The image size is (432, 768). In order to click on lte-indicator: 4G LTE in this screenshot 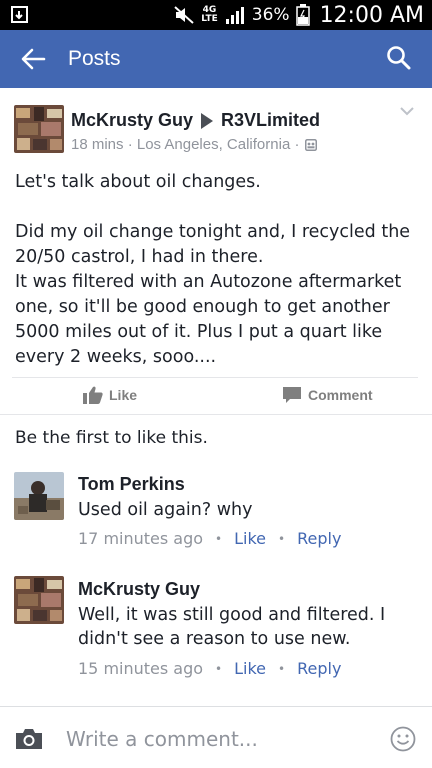, I will do `click(209, 14)`.